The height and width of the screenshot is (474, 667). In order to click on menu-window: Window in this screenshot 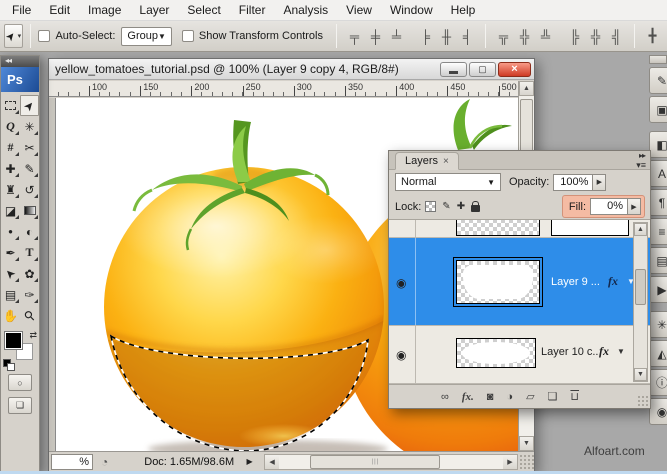, I will do `click(411, 10)`.